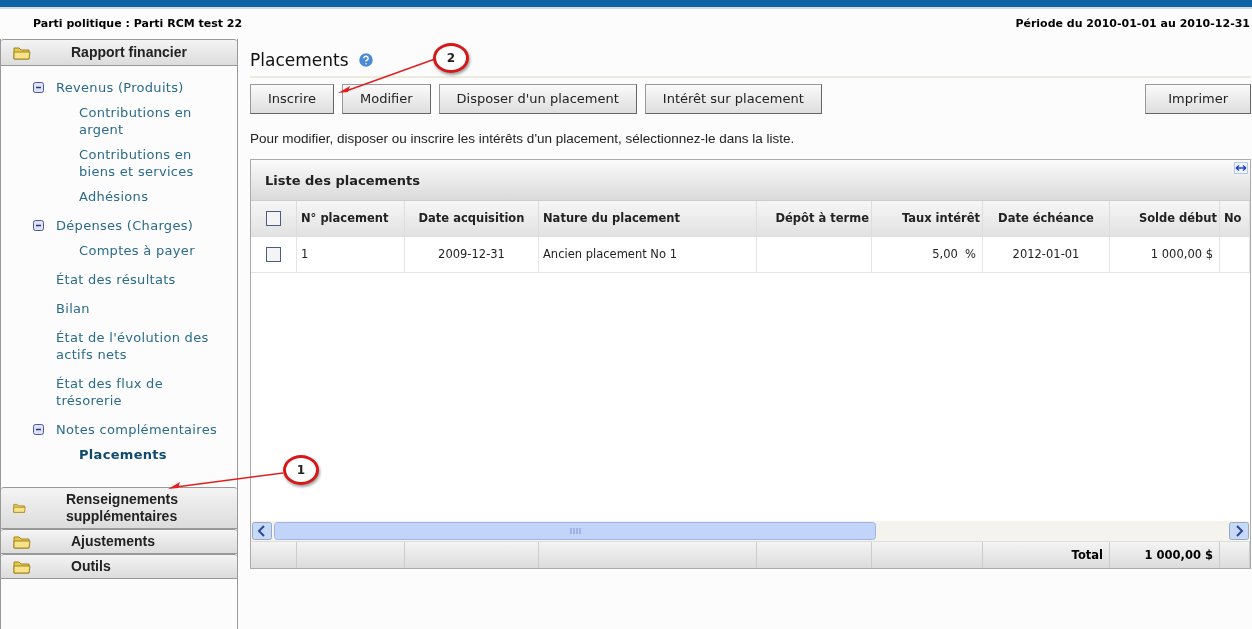 This screenshot has height=629, width=1252. I want to click on instructions-text: Pour modifier, disposer ou inscrire les intérêts d'un placement, sélectionnez-le dans la liste., so click(523, 139).